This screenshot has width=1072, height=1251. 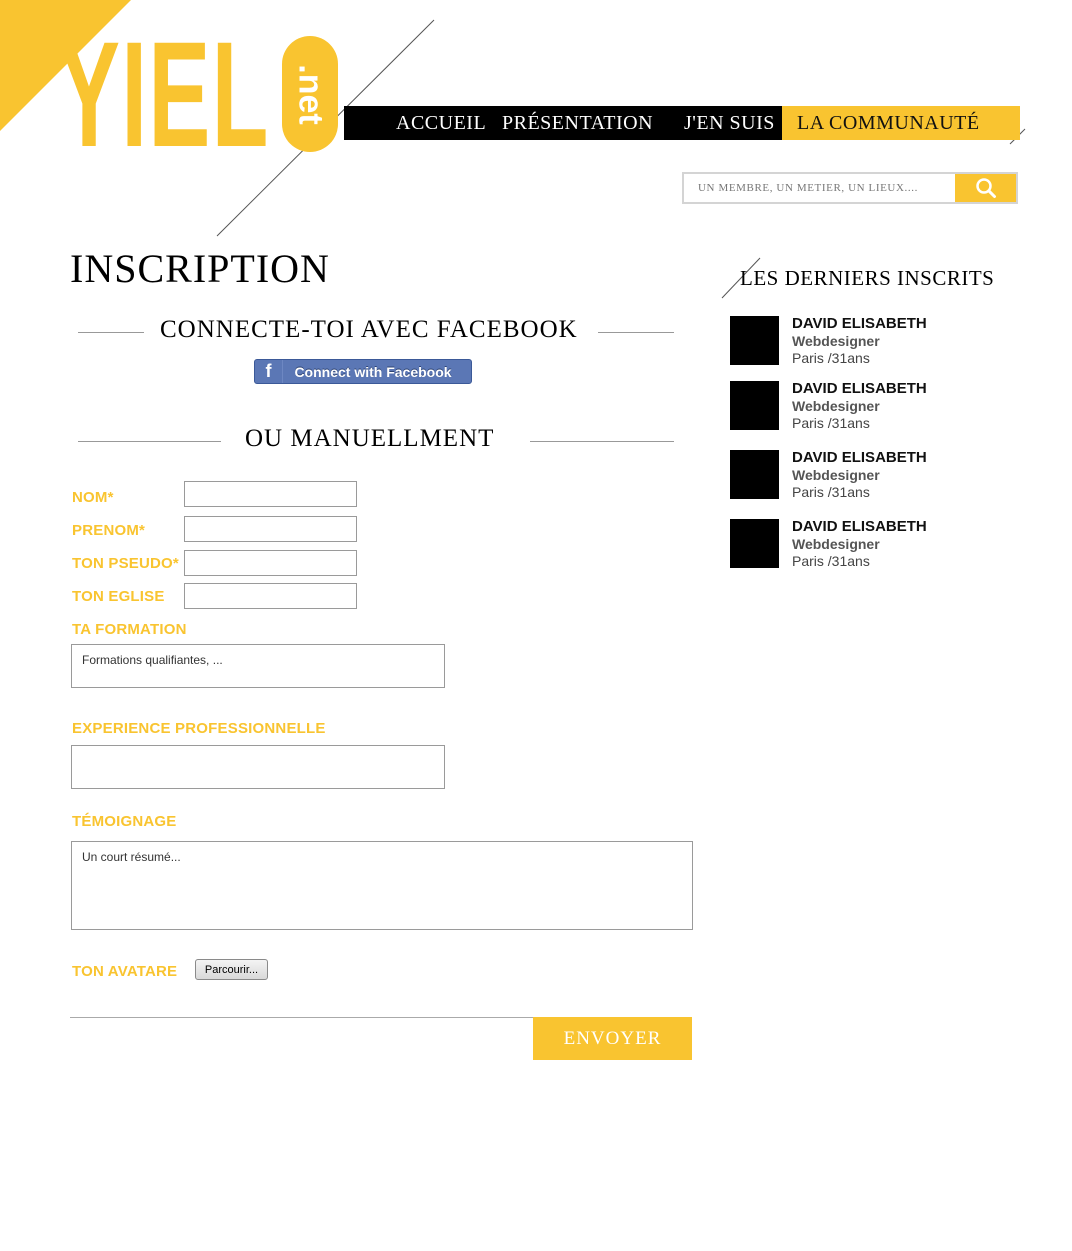 What do you see at coordinates (270, 529) in the screenshot?
I see `prenom-field` at bounding box center [270, 529].